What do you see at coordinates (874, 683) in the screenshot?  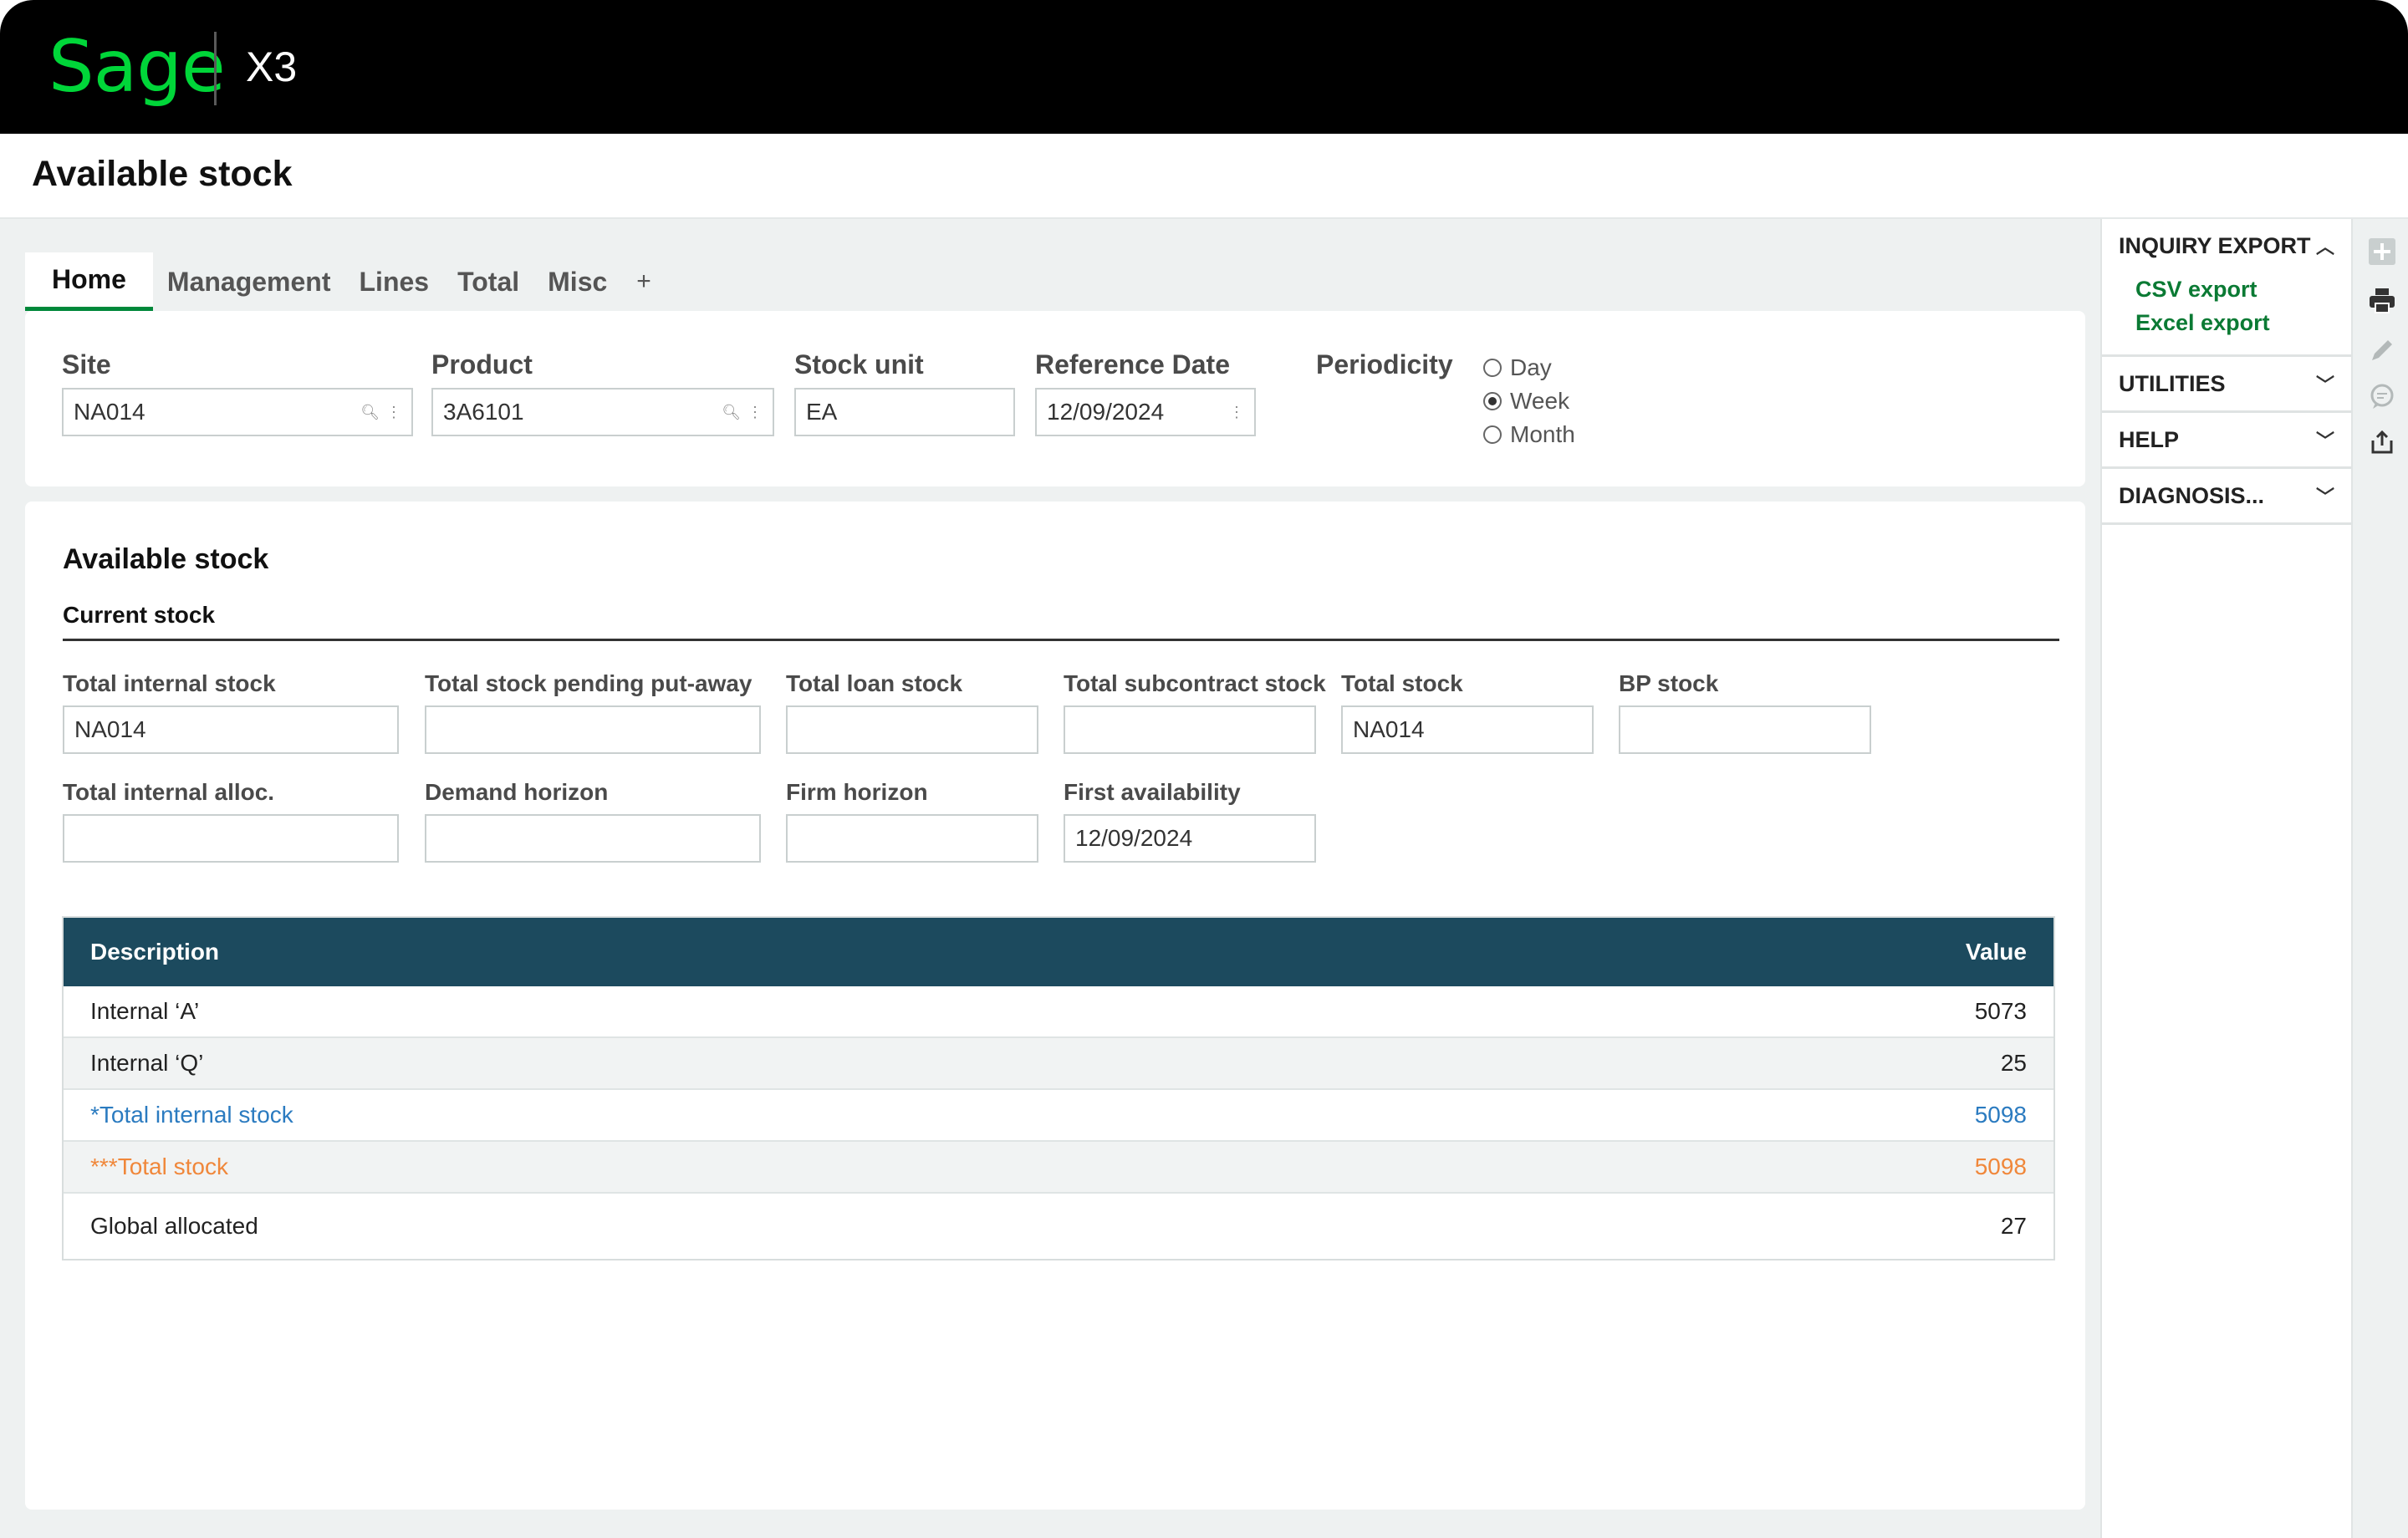 I see `total-loan-stock-label: Total loan stock` at bounding box center [874, 683].